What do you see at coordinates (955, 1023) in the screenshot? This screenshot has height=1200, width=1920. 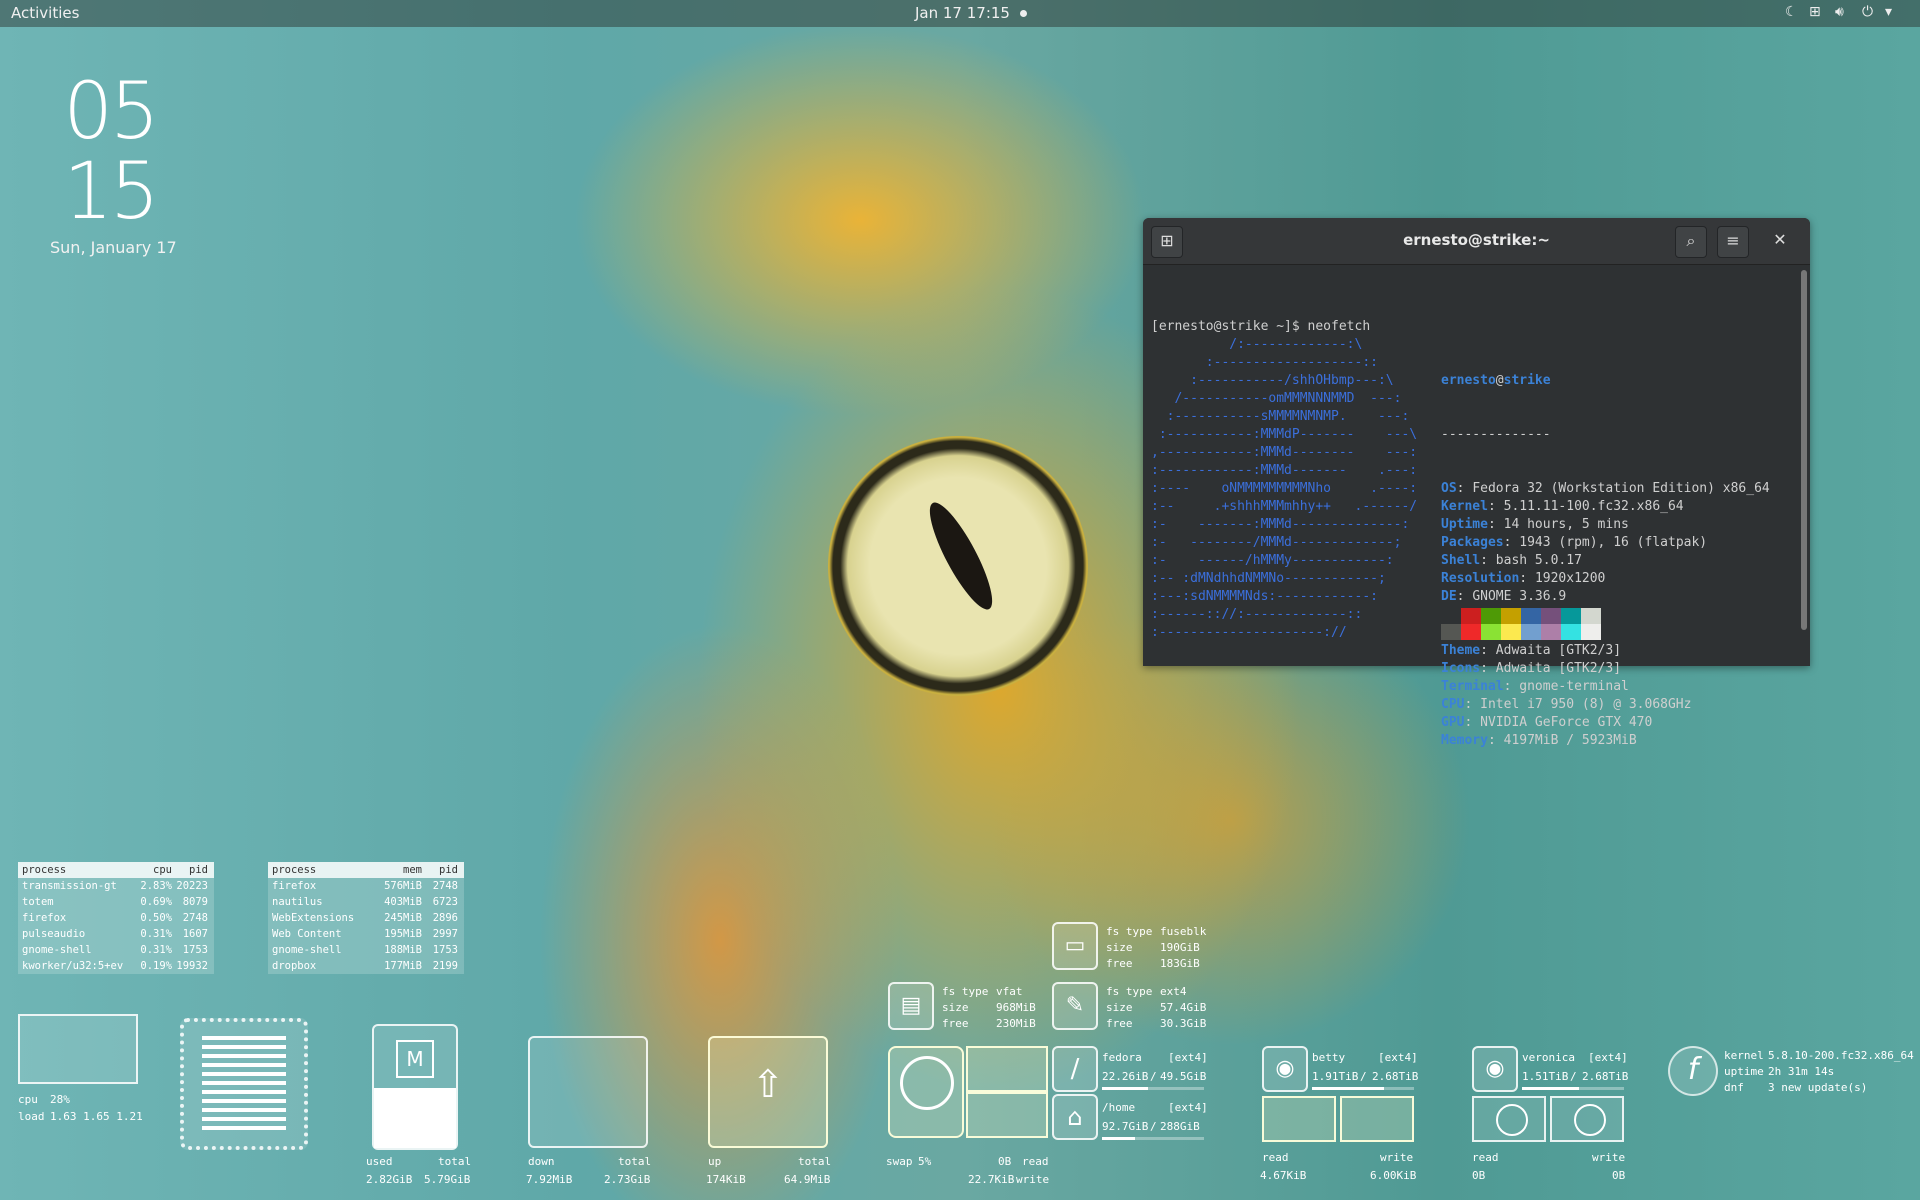 I see `fs-free-label: free` at bounding box center [955, 1023].